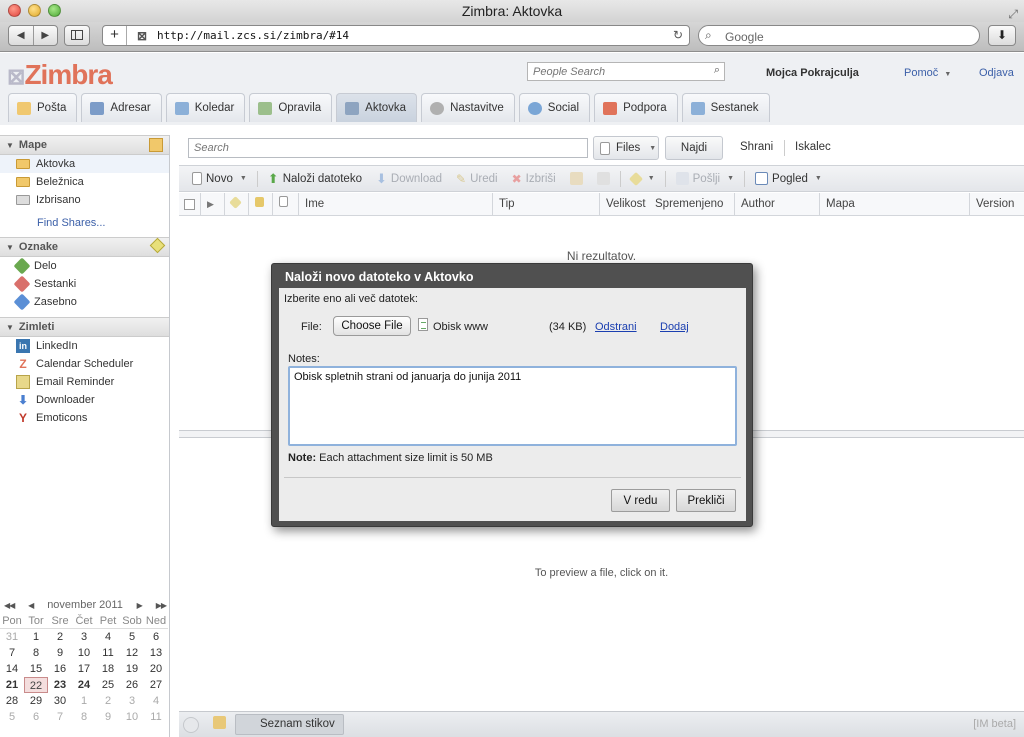  What do you see at coordinates (84, 346) in the screenshot?
I see `zimlet-linkedin: in LinkedIn` at bounding box center [84, 346].